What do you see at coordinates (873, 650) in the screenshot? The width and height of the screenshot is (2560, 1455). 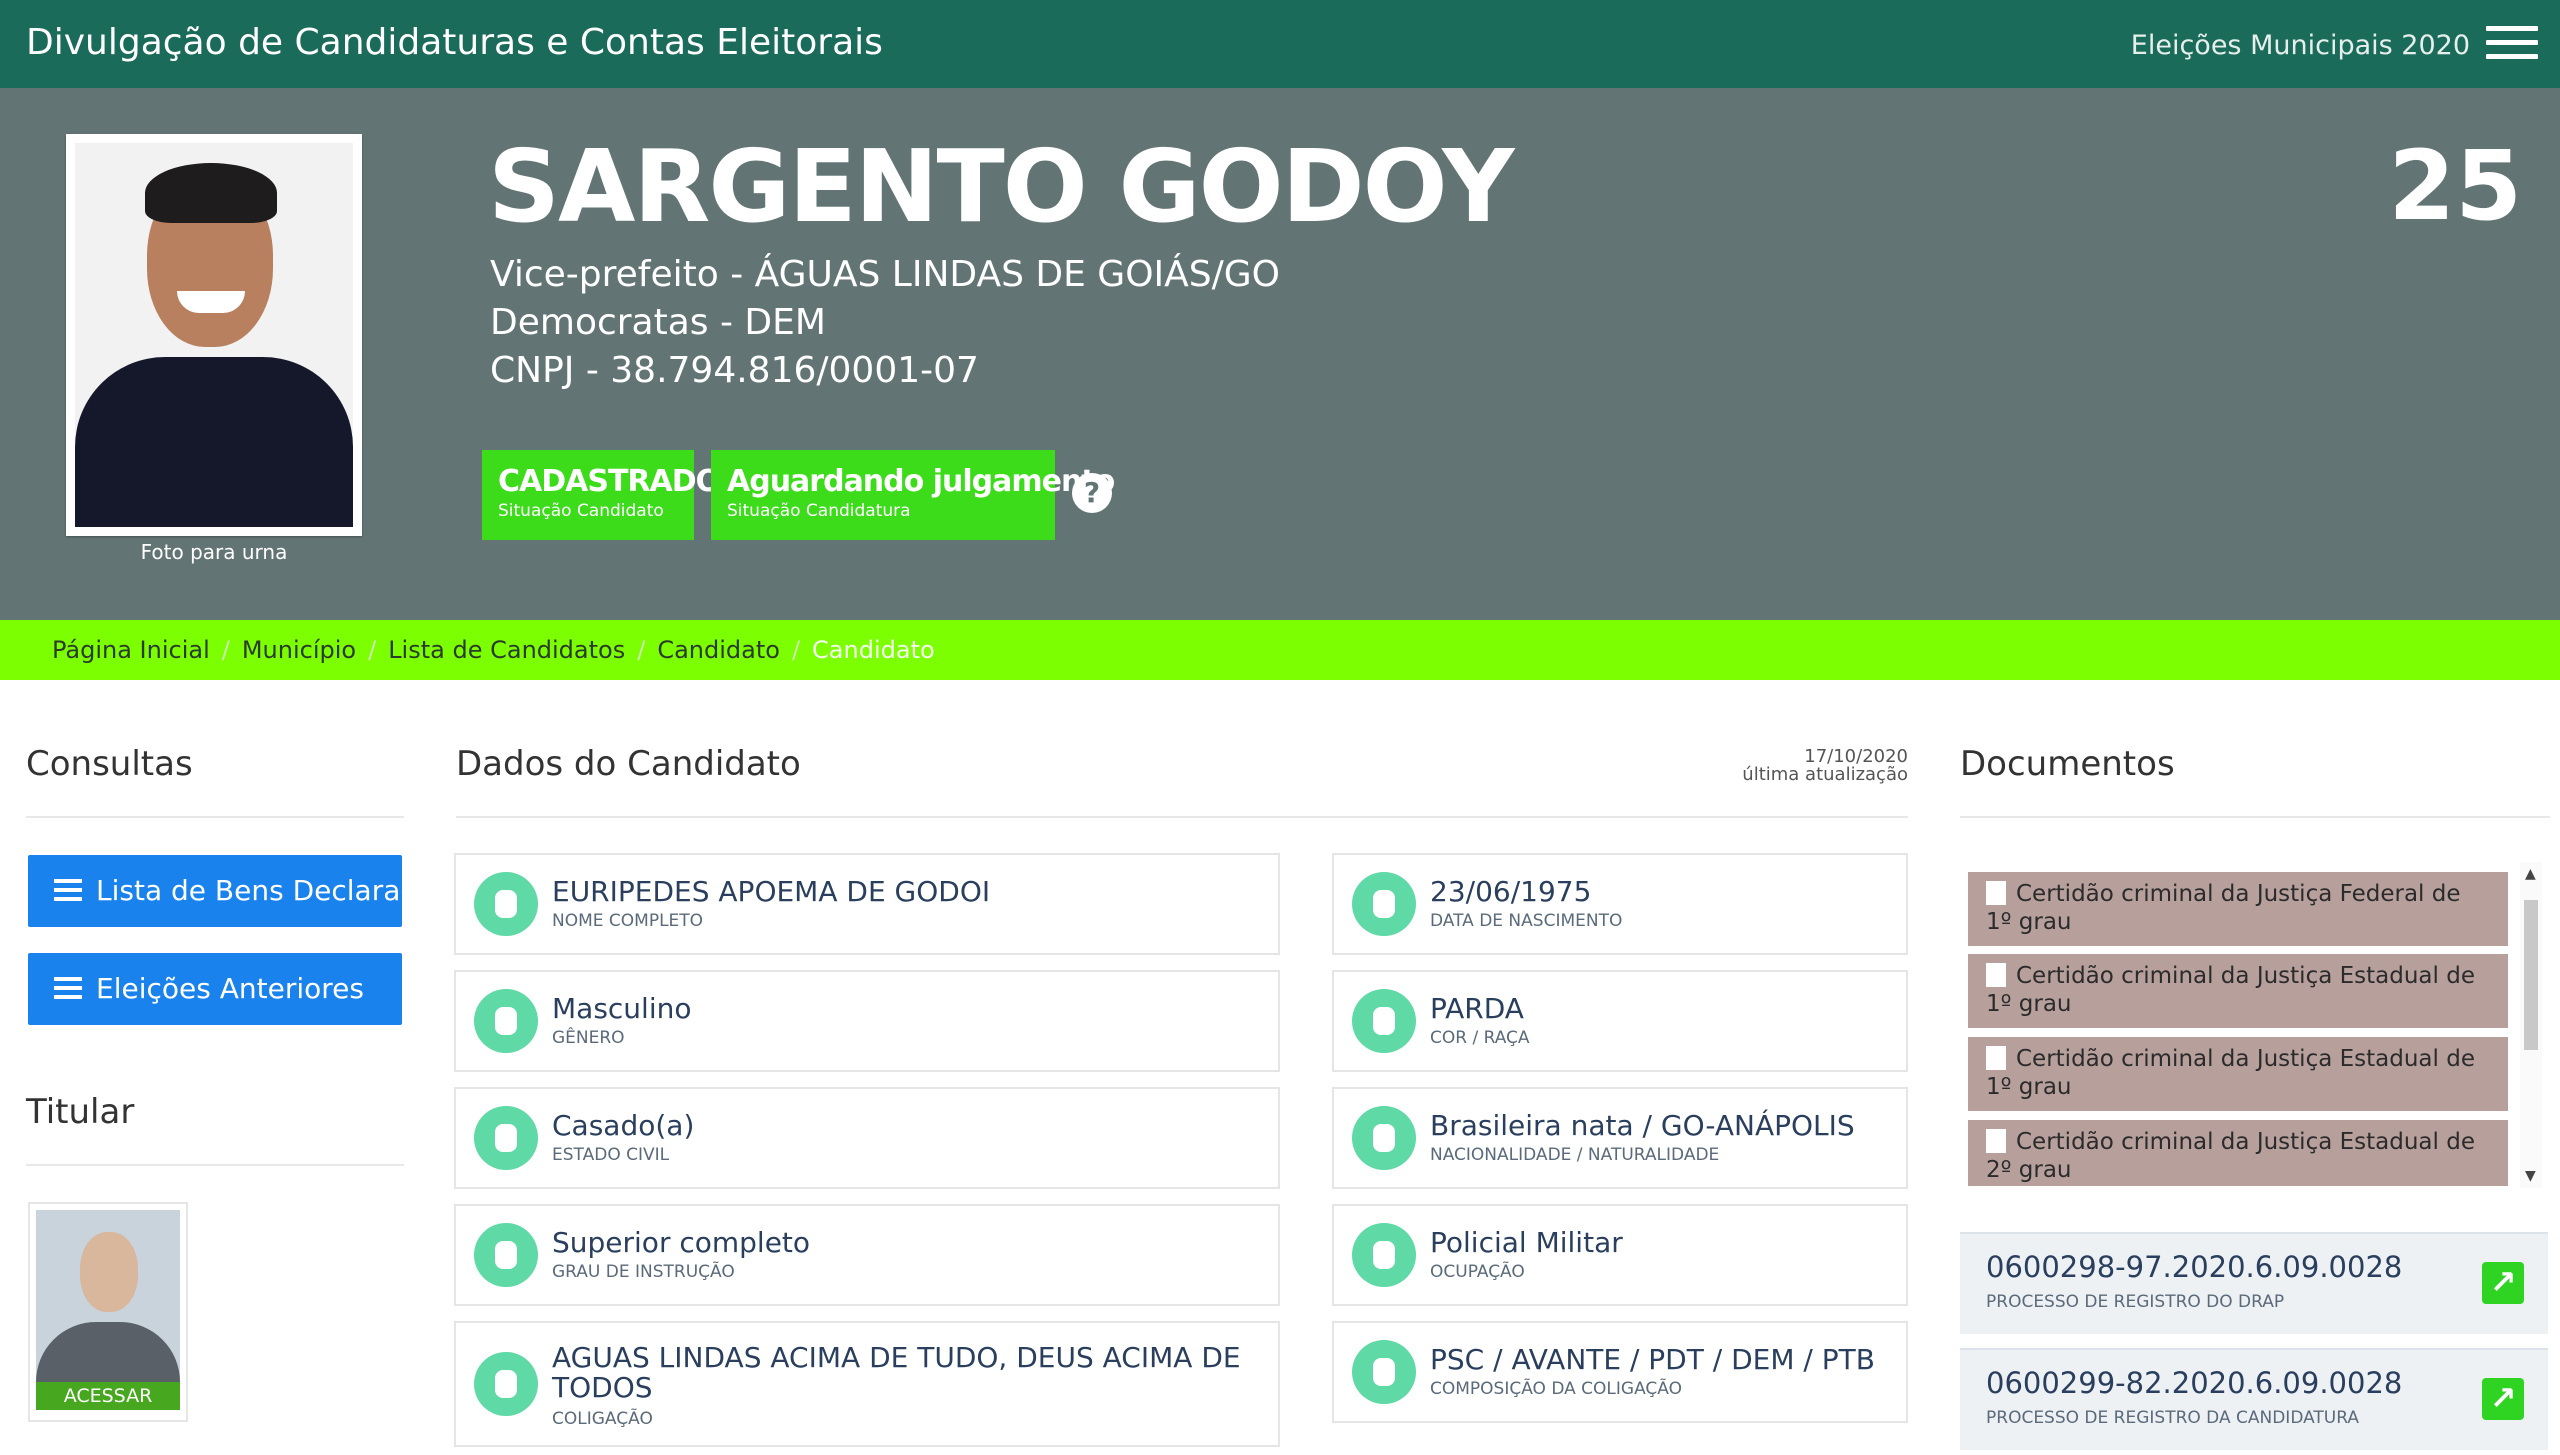 I see `breadcrumb-current: Candidato` at bounding box center [873, 650].